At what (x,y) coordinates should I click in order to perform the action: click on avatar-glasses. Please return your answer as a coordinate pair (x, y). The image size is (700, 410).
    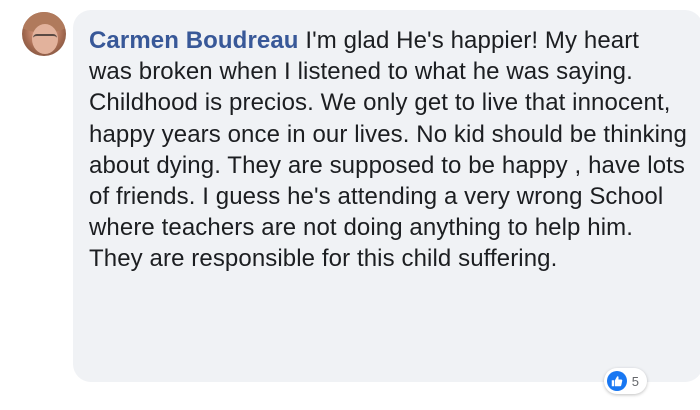
    Looking at the image, I should click on (45, 38).